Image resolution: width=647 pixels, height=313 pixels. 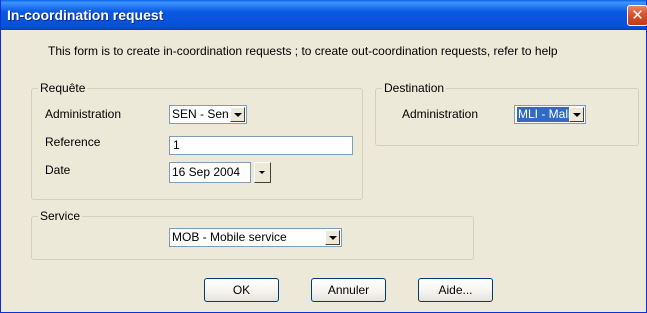 I want to click on close-icon: ✕, so click(x=637, y=15).